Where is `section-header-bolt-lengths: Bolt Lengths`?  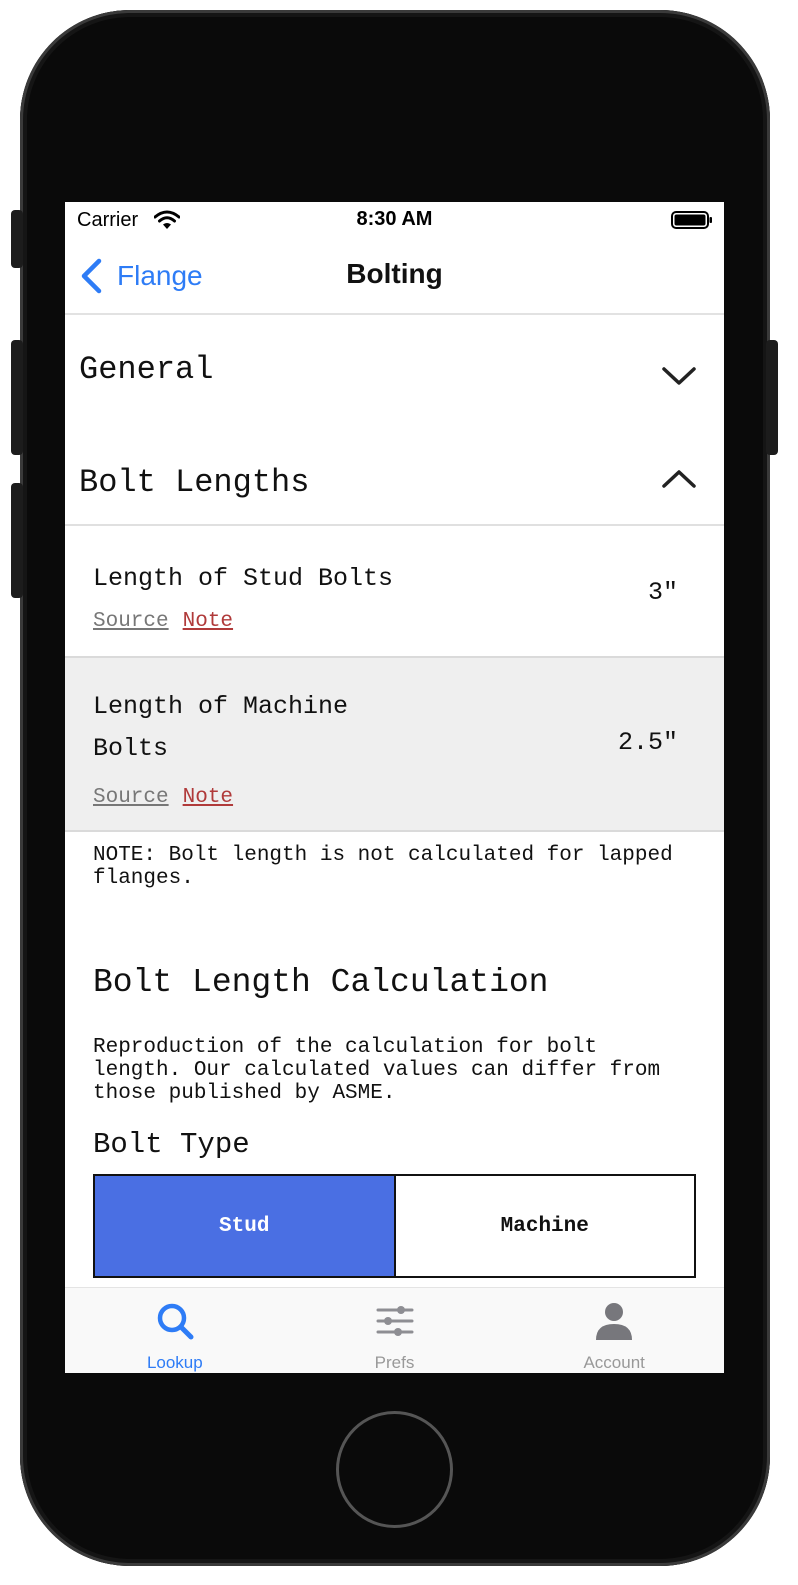 section-header-bolt-lengths: Bolt Lengths is located at coordinates (394, 478).